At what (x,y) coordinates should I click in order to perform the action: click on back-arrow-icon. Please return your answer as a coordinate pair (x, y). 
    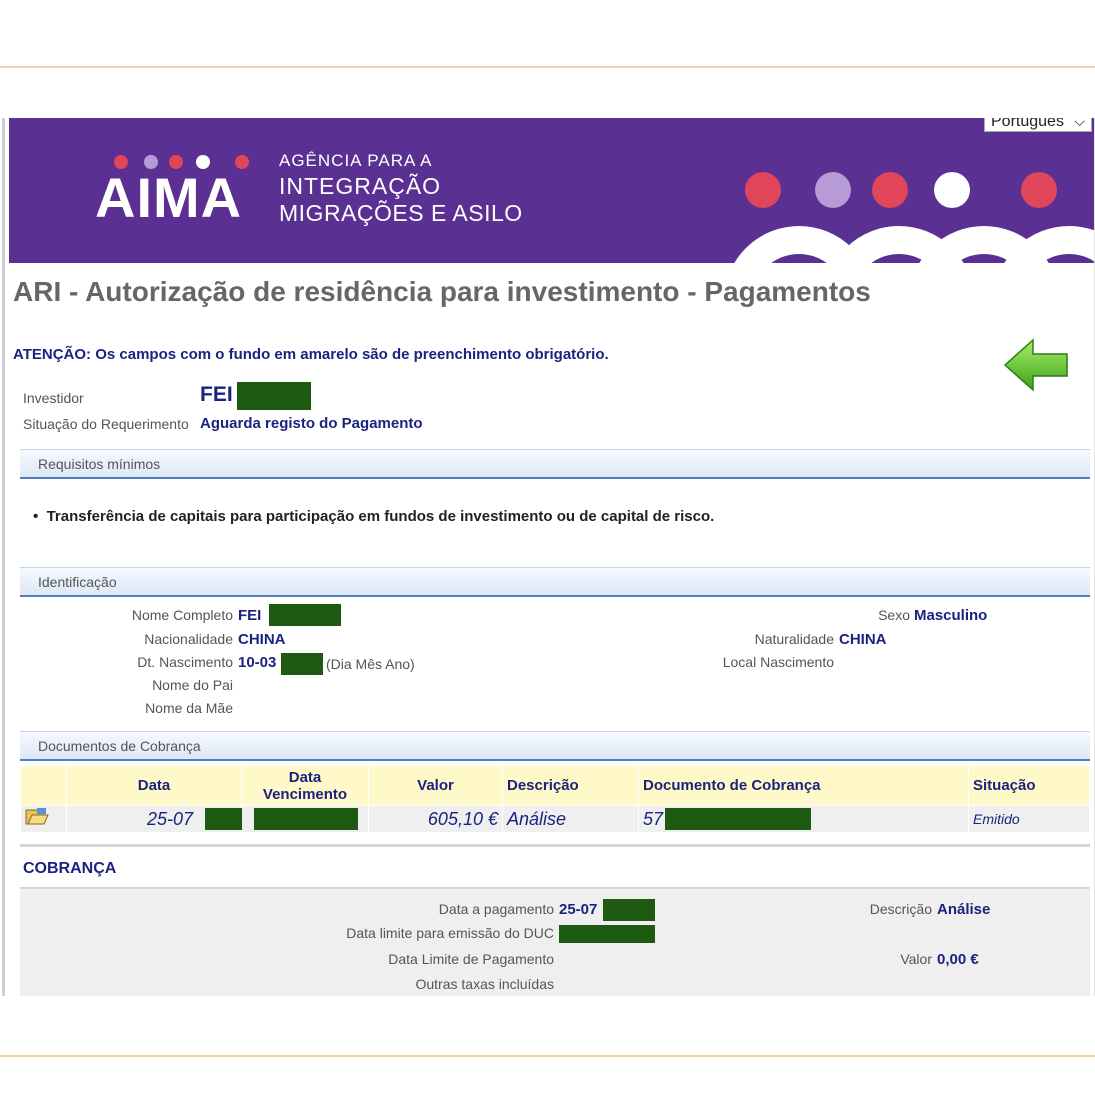
    Looking at the image, I should click on (1037, 365).